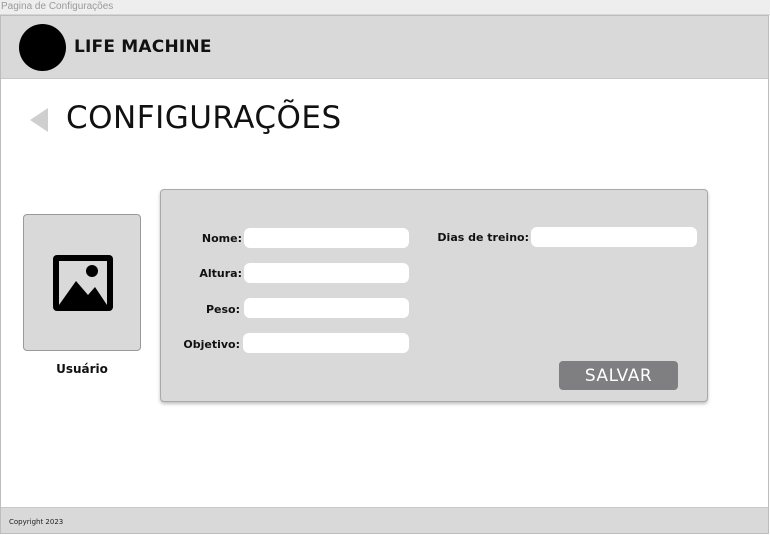 This screenshot has width=770, height=535. I want to click on weight-field, so click(326, 308).